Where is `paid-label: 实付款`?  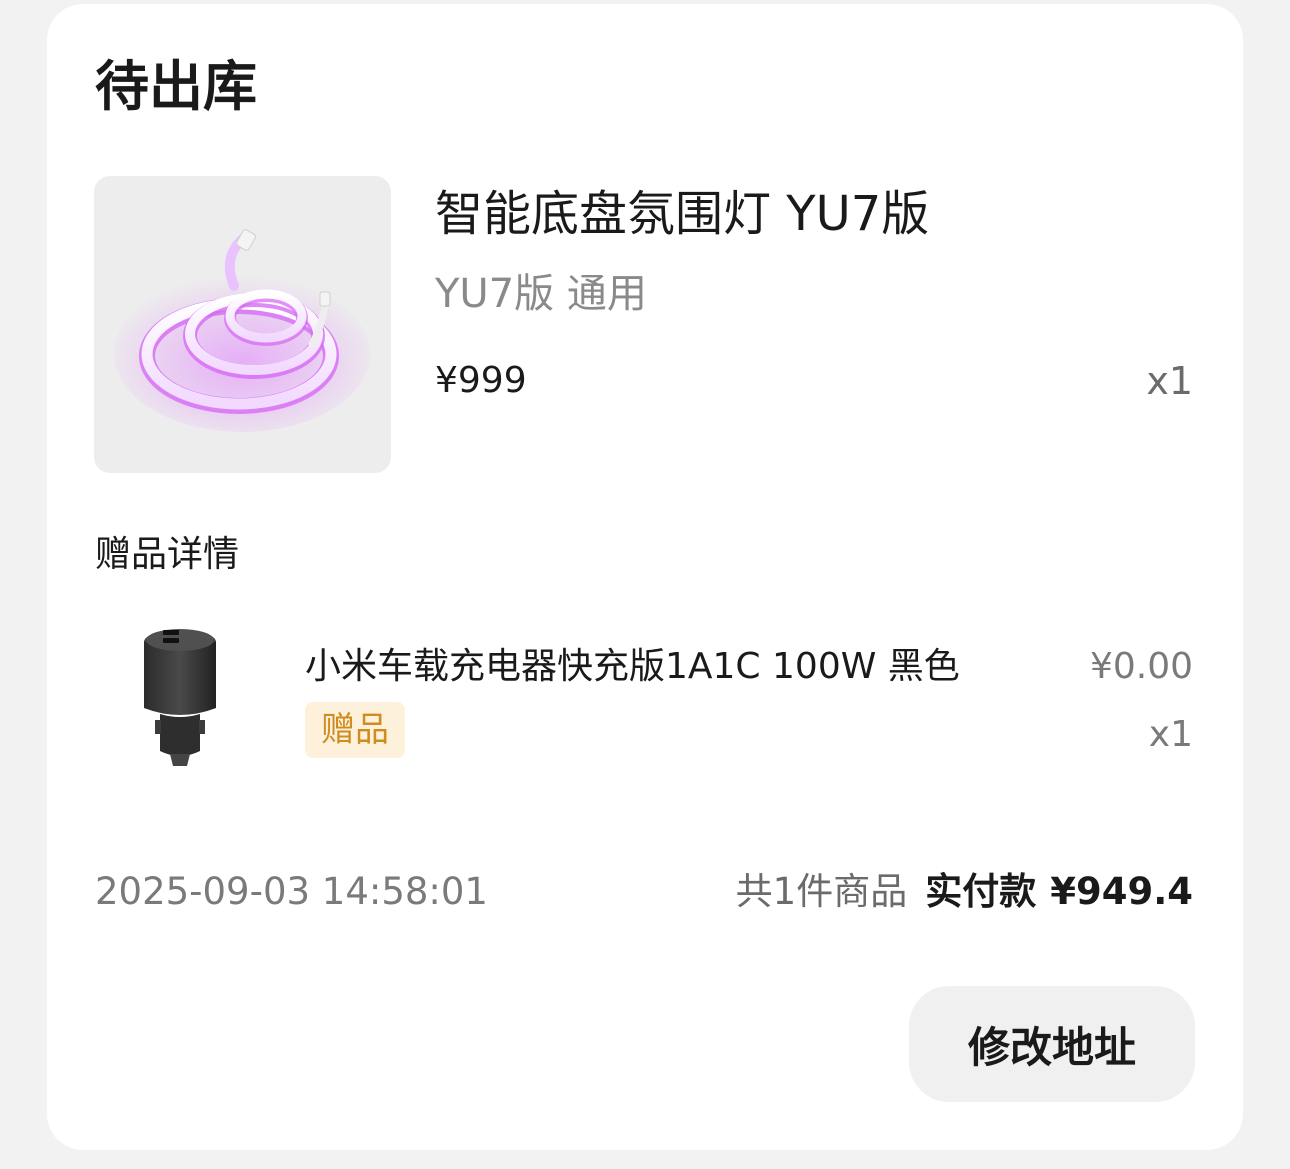 paid-label: 实付款 is located at coordinates (981, 891).